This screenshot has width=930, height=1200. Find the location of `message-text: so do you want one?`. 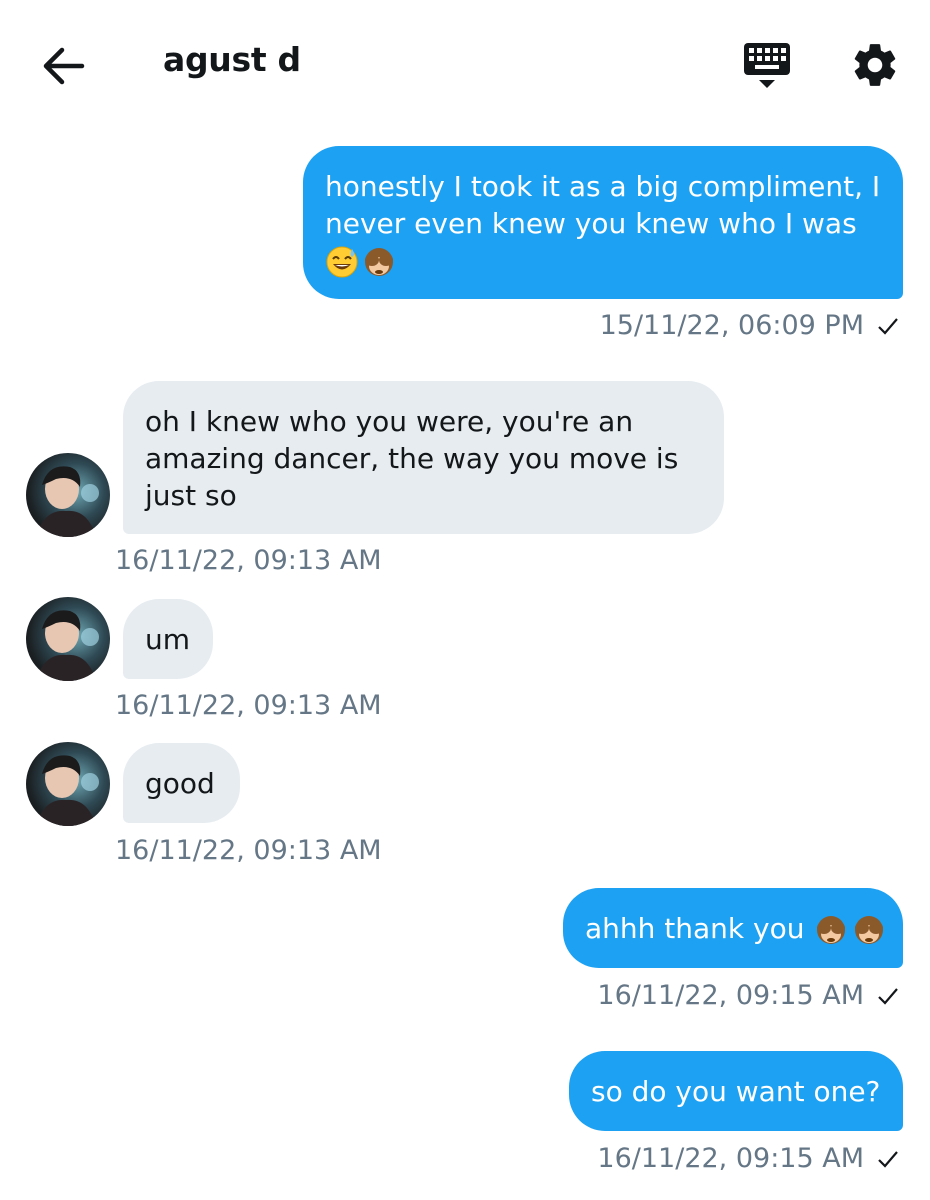

message-text: so do you want one? is located at coordinates (736, 1091).